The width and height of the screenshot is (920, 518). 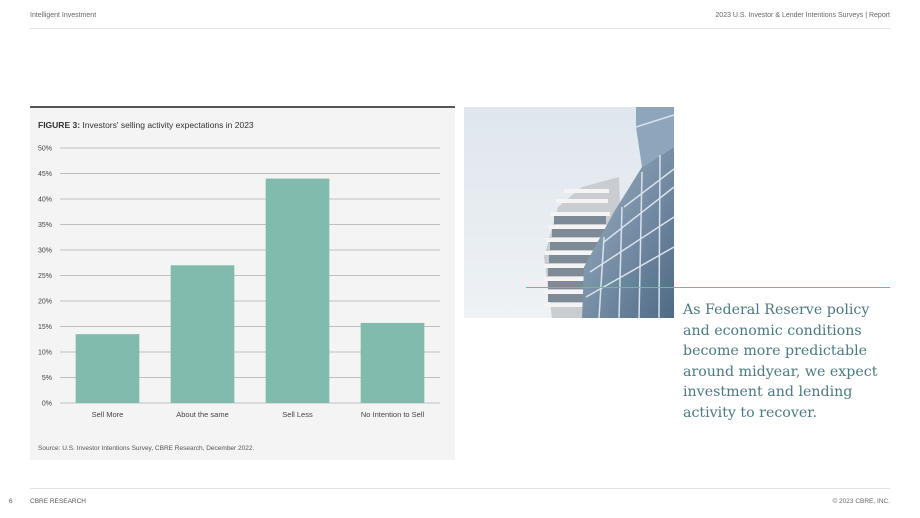 What do you see at coordinates (45, 251) in the screenshot?
I see `y-tick-label: 30%` at bounding box center [45, 251].